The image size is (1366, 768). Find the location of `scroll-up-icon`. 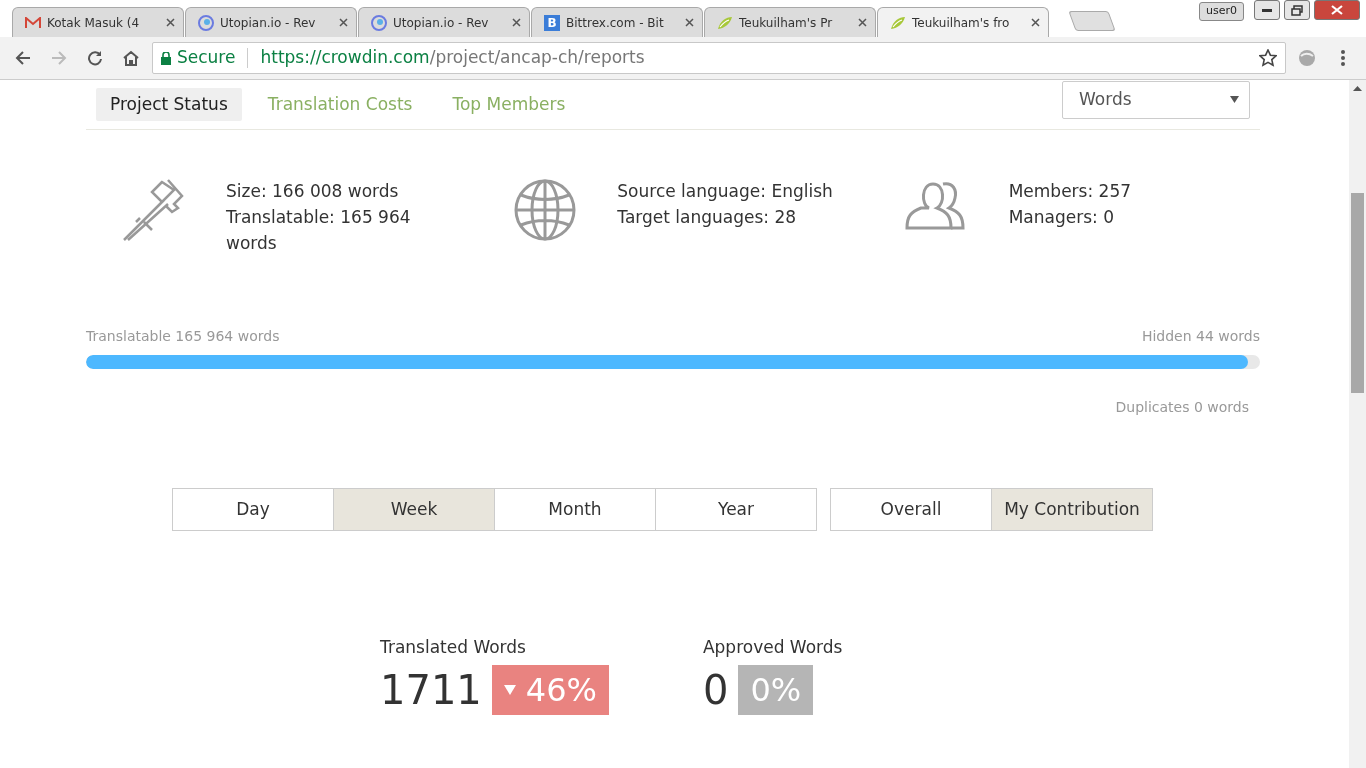

scroll-up-icon is located at coordinates (1357, 88).